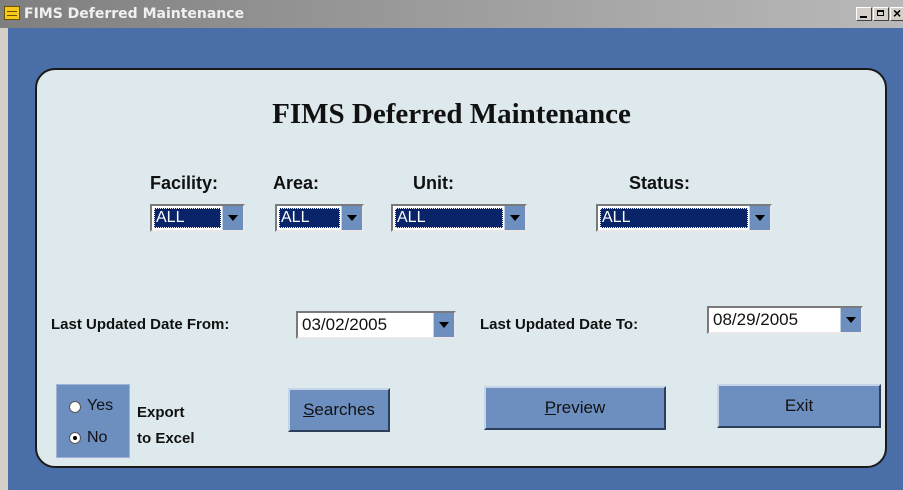 This screenshot has width=903, height=490. Describe the element at coordinates (433, 183) in the screenshot. I see `unit-label: Unit:` at that location.